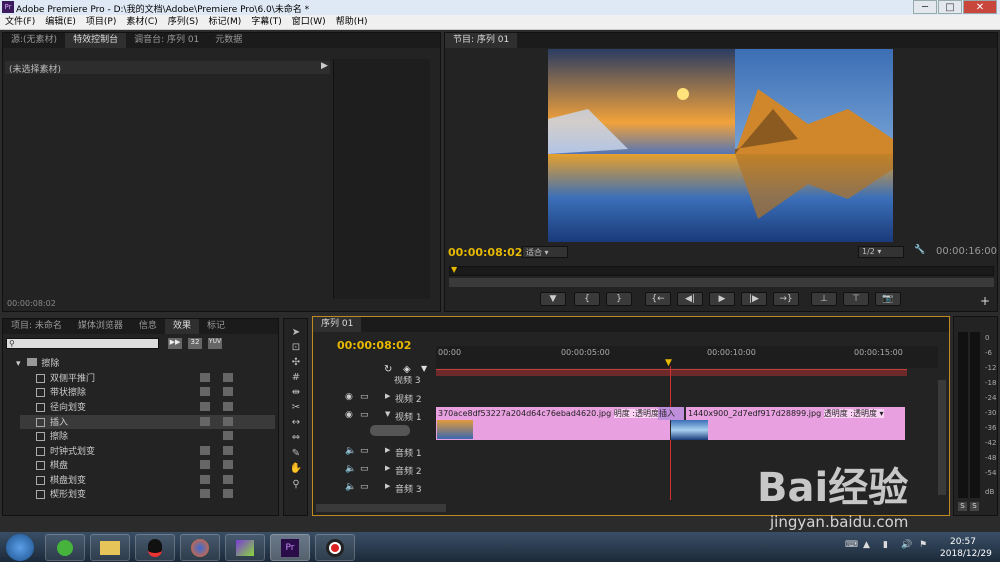 The image size is (1000, 562). What do you see at coordinates (147, 378) in the screenshot?
I see `effect-item: 双侧平推门` at bounding box center [147, 378].